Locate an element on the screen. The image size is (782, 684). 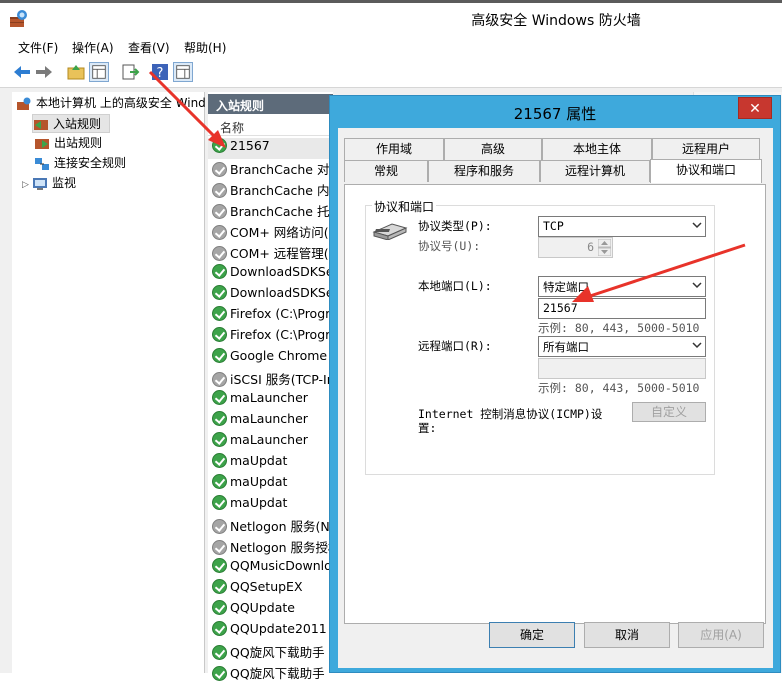
network-cable-icon is located at coordinates (390, 231).